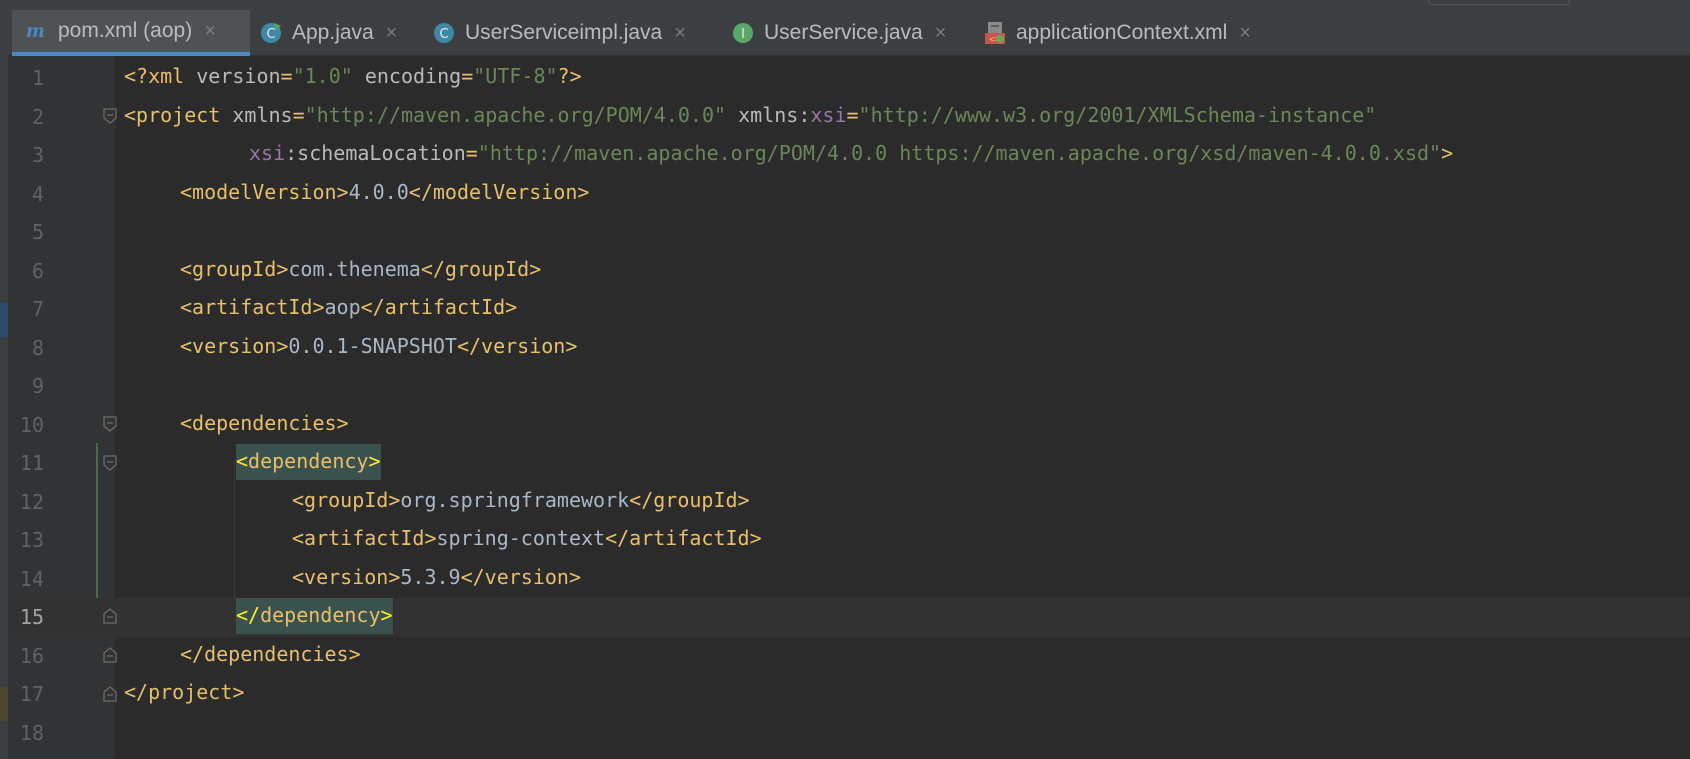  What do you see at coordinates (849, 194) in the screenshot?
I see `code-line: 4 <modelVersion>4.0.0</modelVersion>` at bounding box center [849, 194].